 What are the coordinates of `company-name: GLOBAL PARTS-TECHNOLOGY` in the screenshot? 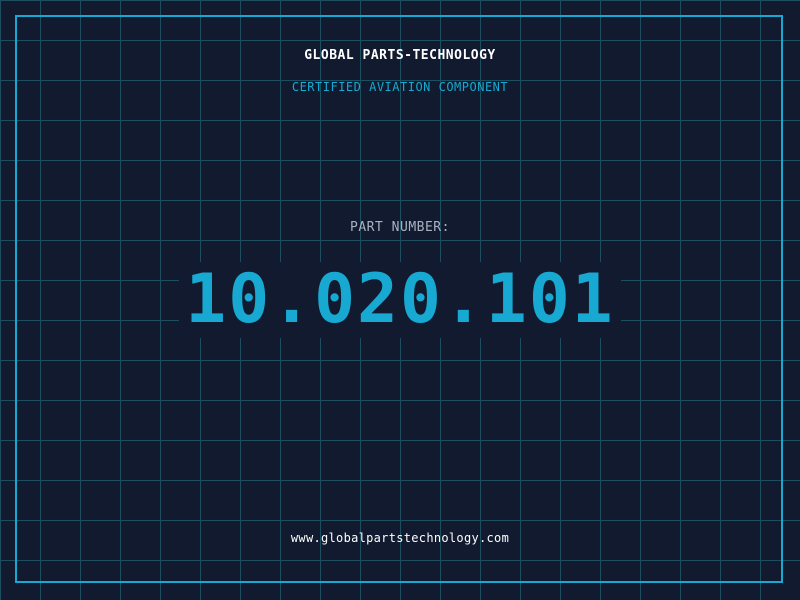 It's located at (400, 55).